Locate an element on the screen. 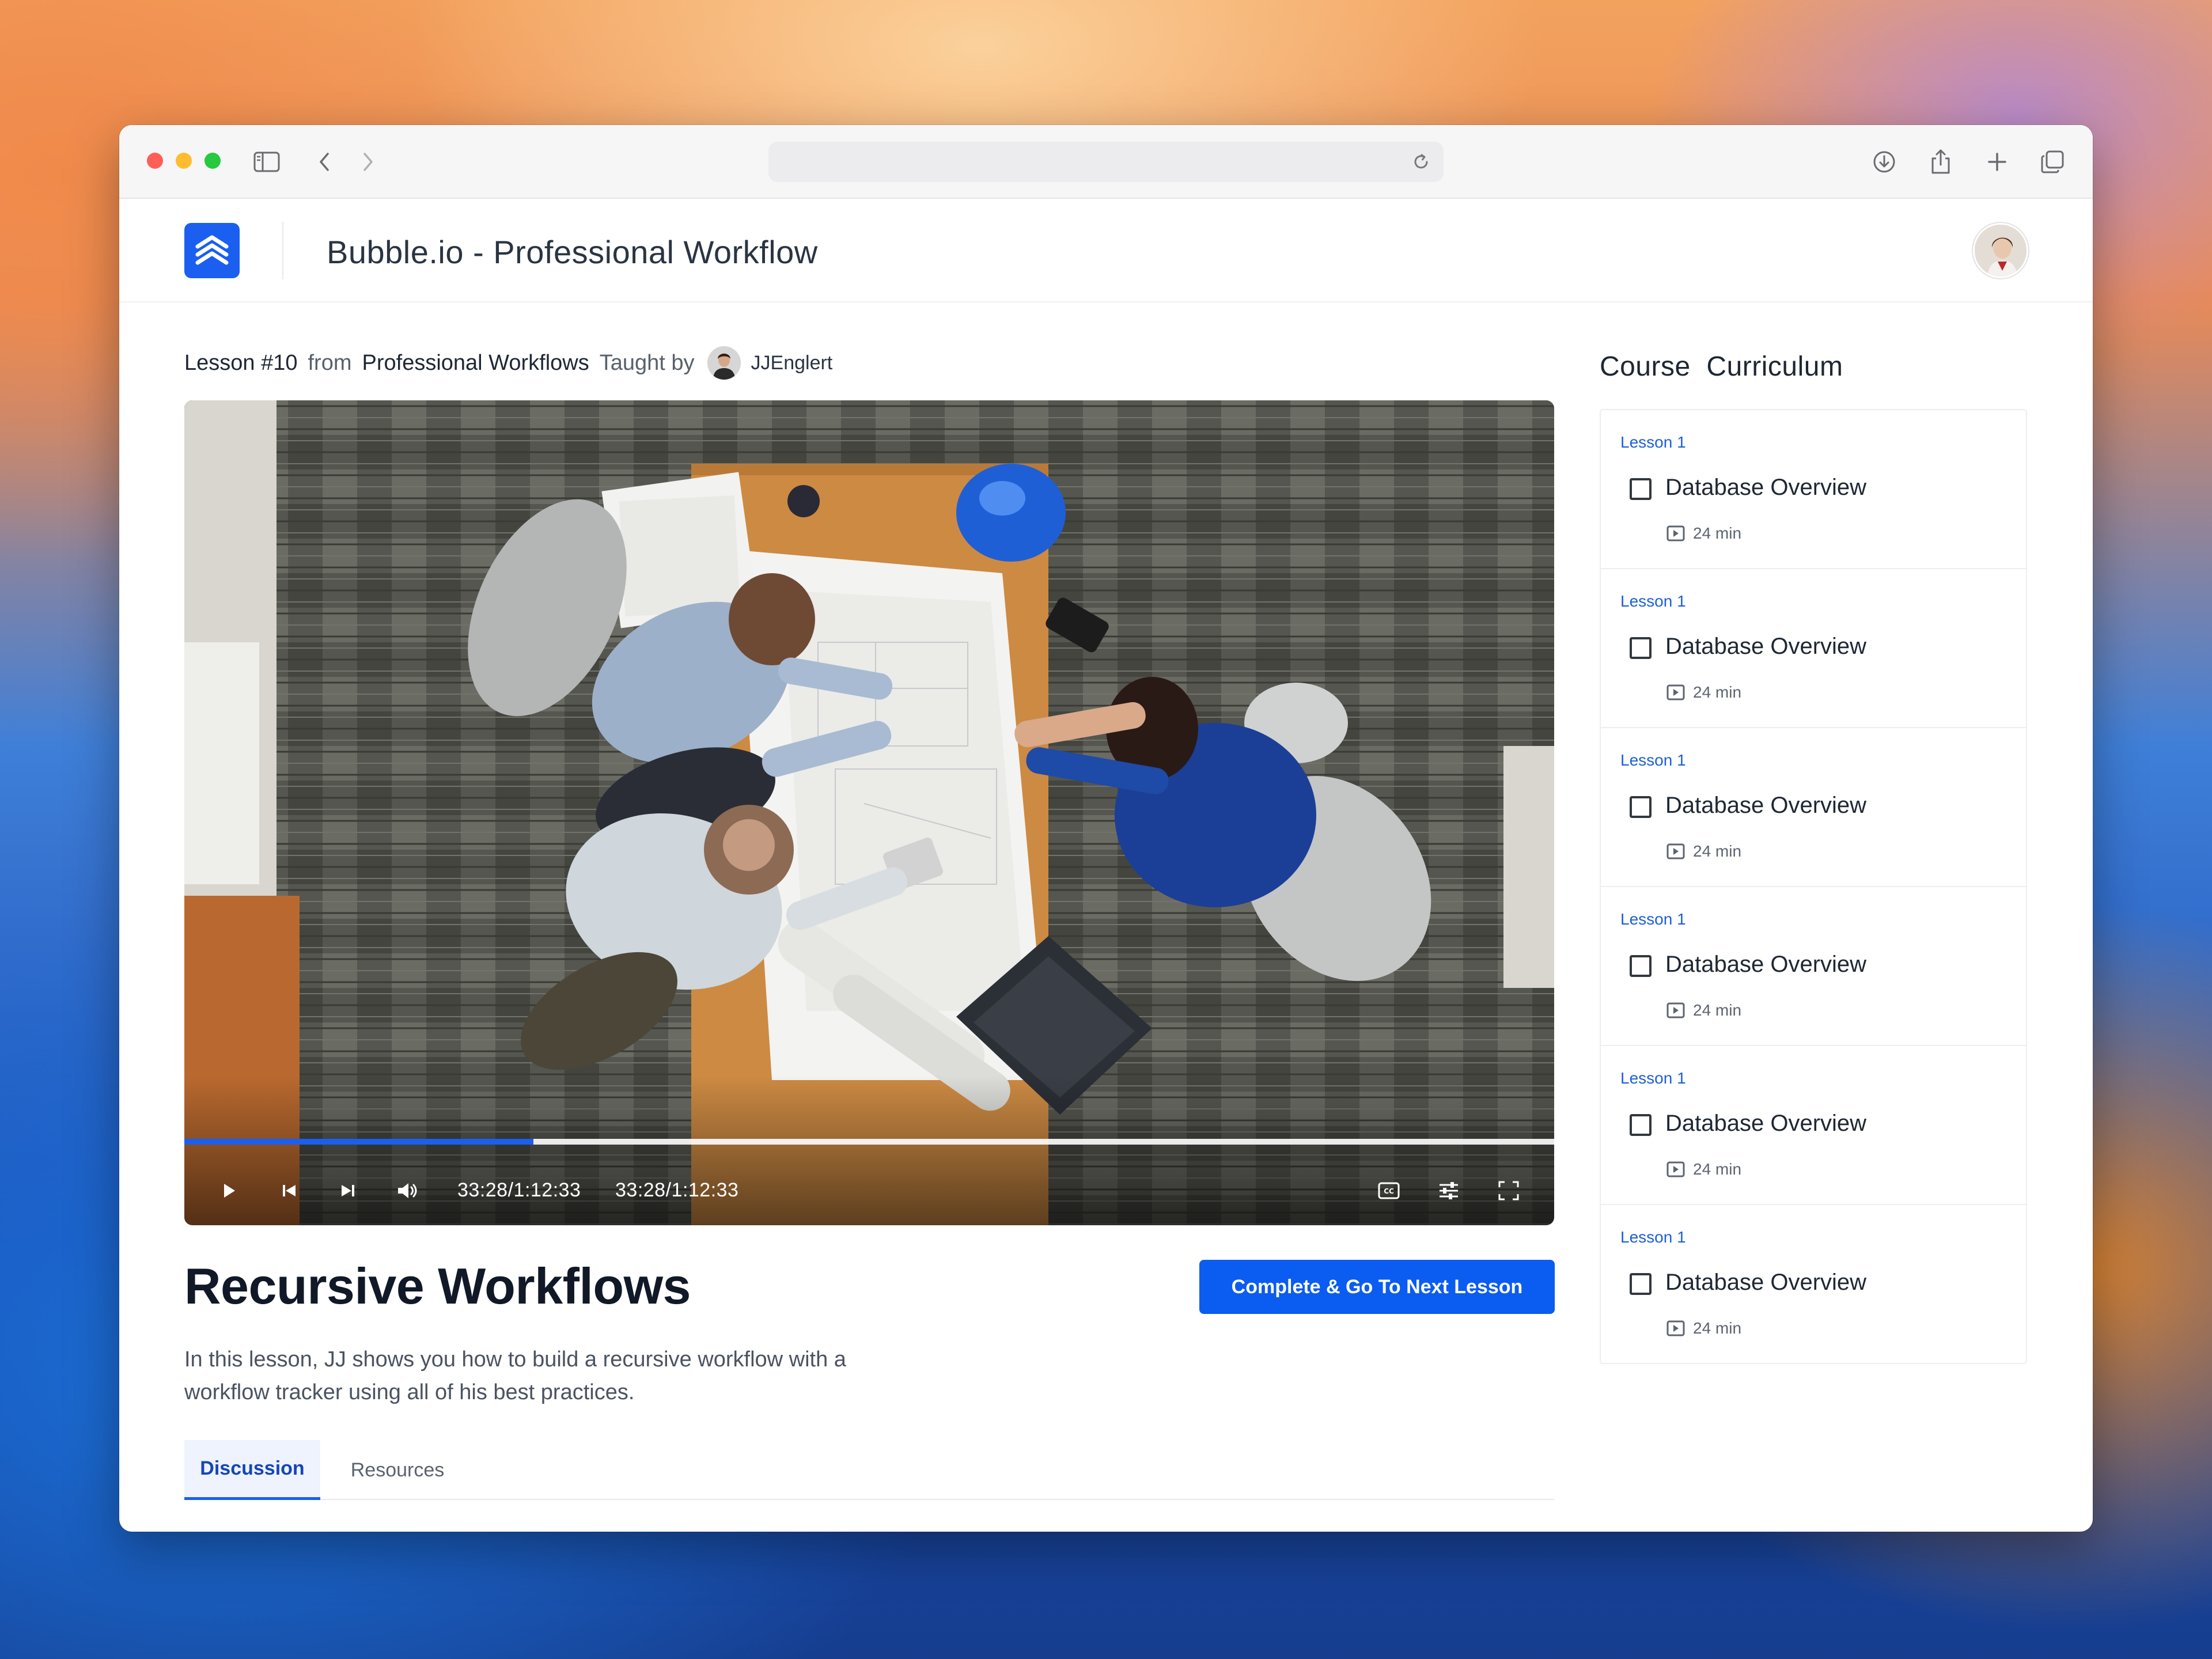 This screenshot has height=1659, width=2212. taught-by-label: Taught by is located at coordinates (647, 362).